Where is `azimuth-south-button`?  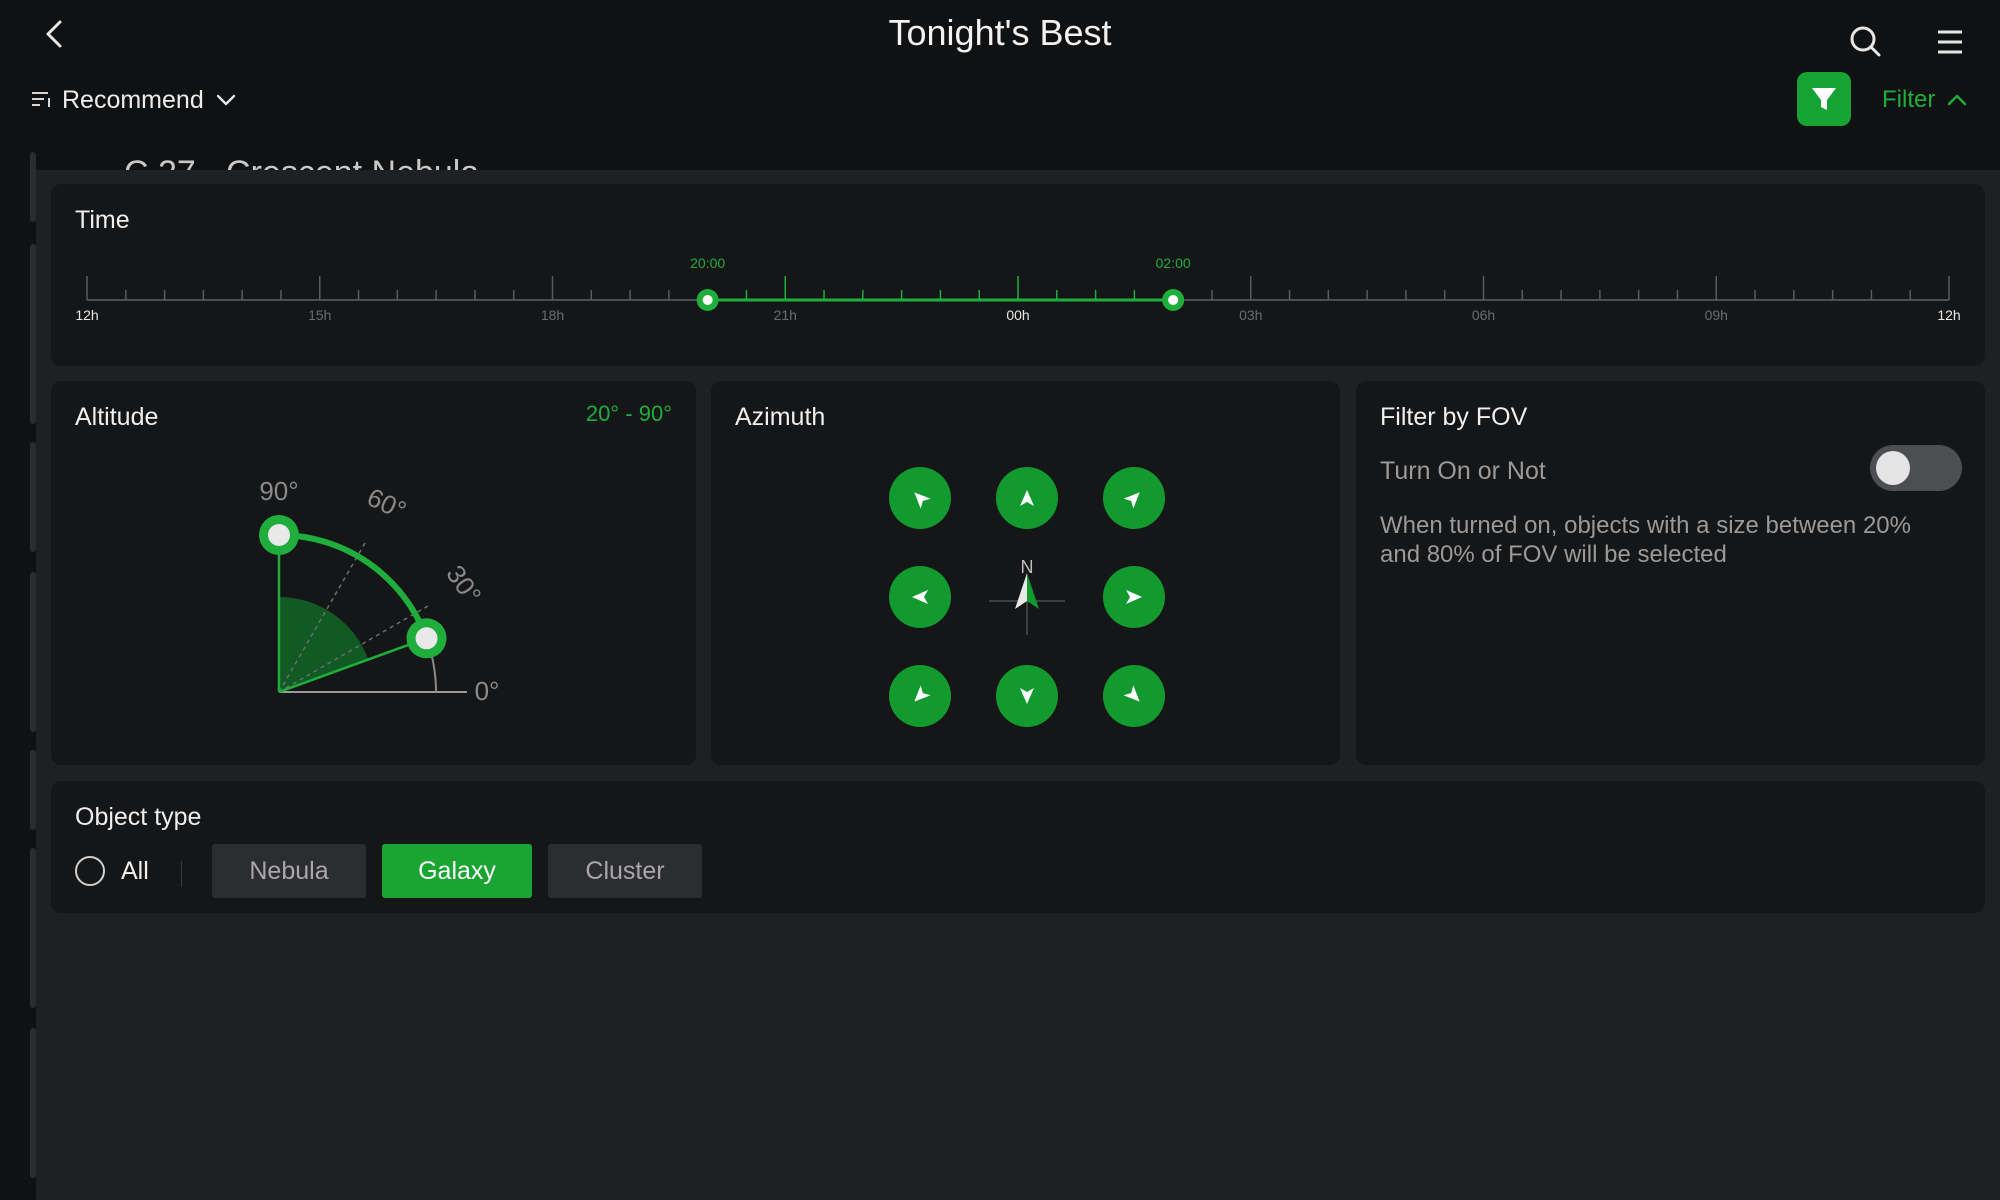 azimuth-south-button is located at coordinates (1027, 696).